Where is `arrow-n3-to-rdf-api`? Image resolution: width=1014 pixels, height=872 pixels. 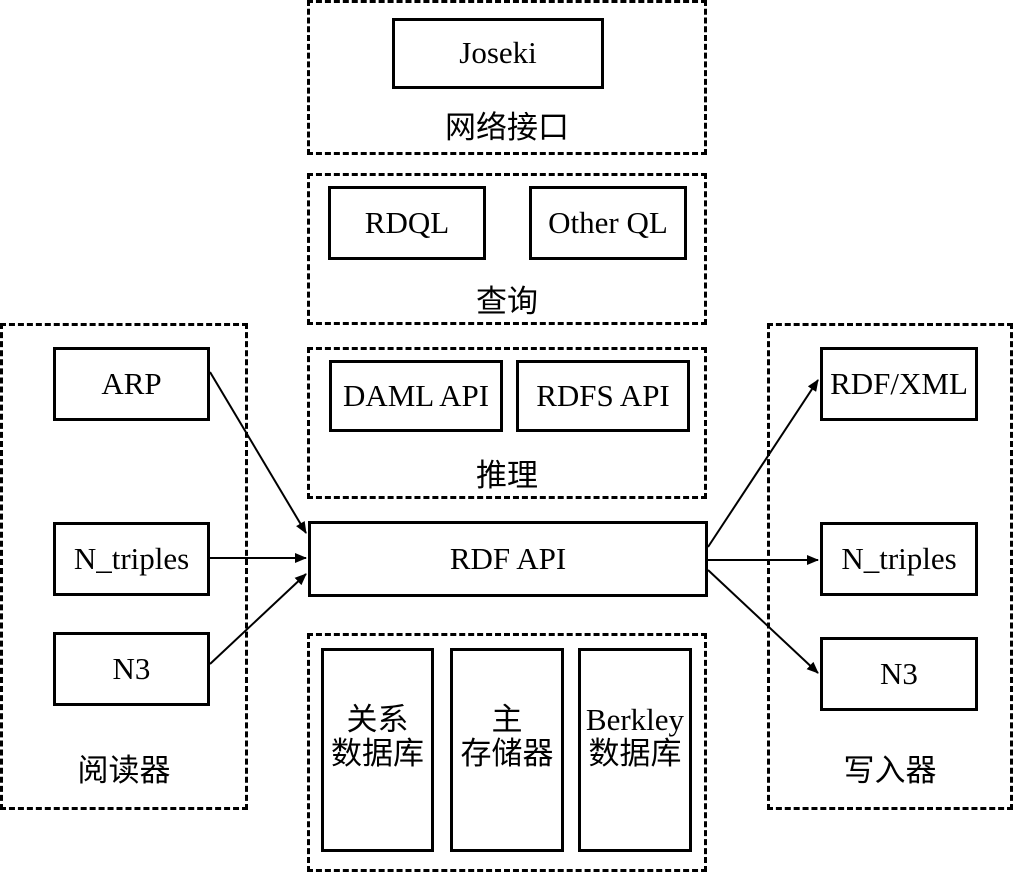 arrow-n3-to-rdf-api is located at coordinates (258, 619).